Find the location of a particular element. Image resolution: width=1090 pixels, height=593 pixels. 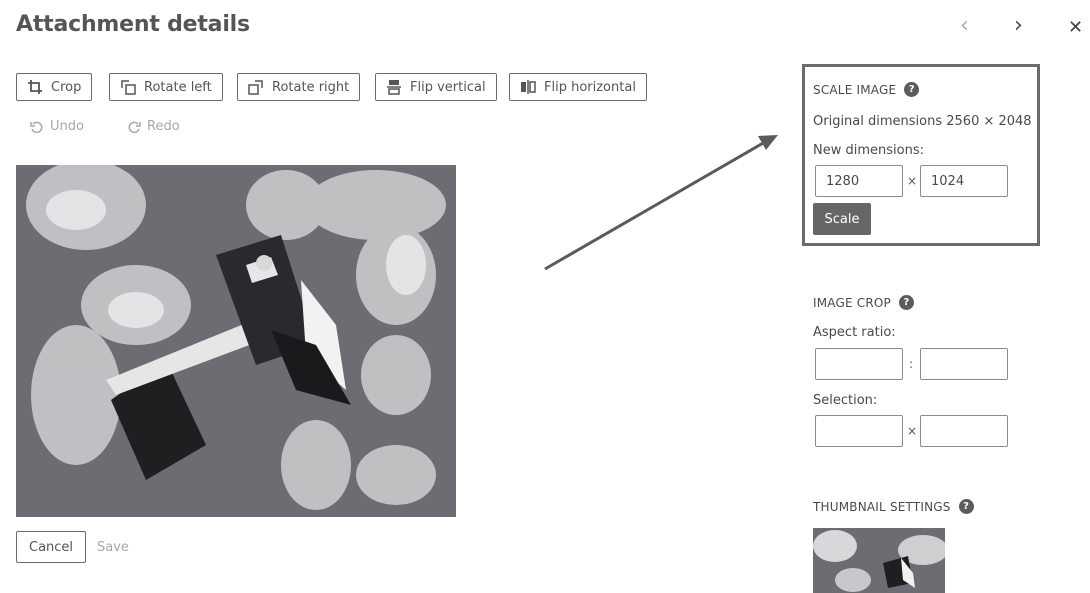

next-icon: › is located at coordinates (1018, 26).